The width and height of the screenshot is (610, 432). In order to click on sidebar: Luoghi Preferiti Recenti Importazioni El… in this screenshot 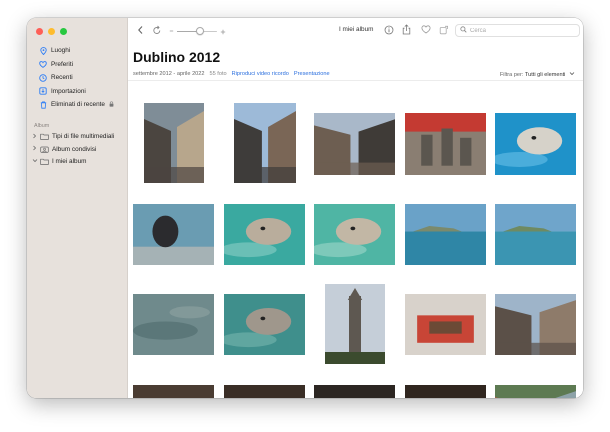, I will do `click(77, 208)`.